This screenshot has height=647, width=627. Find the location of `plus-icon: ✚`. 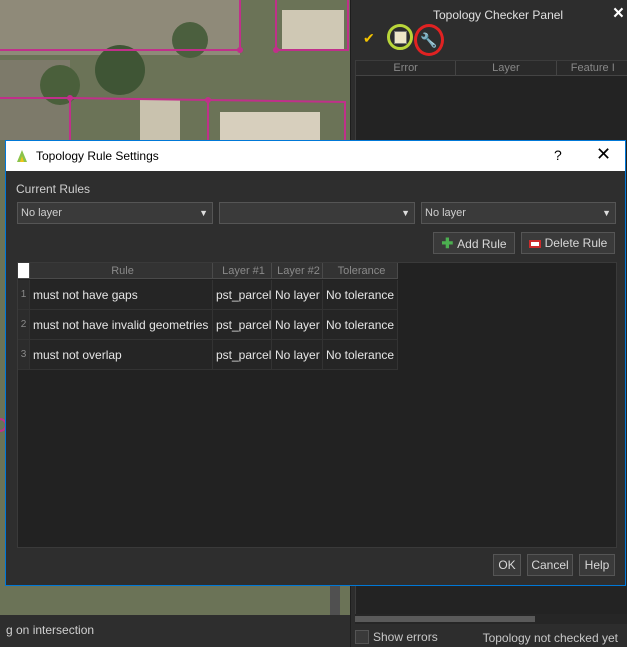

plus-icon: ✚ is located at coordinates (447, 243).